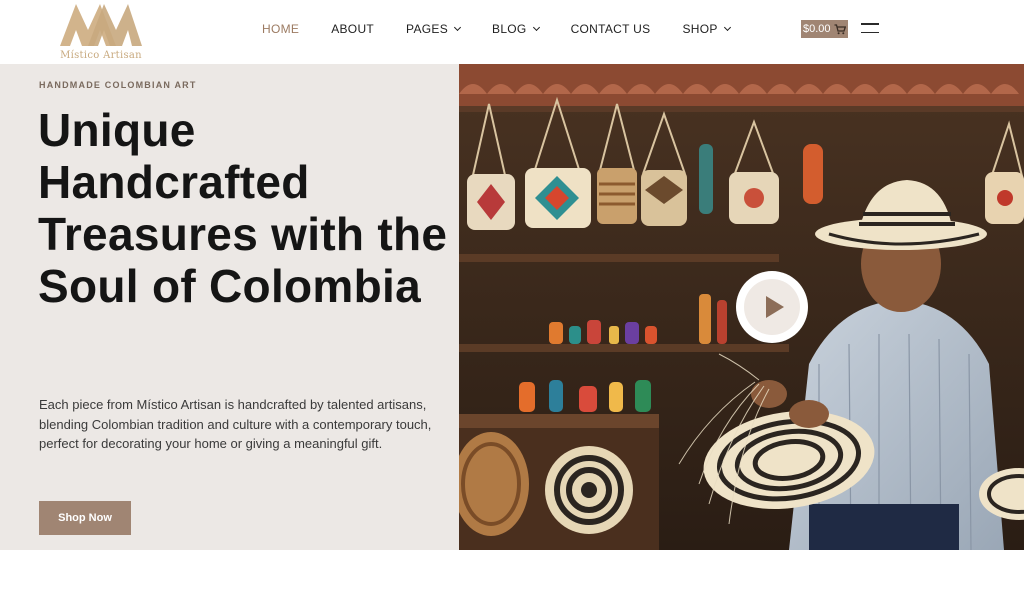 The height and width of the screenshot is (597, 1024). Describe the element at coordinates (101, 55) in the screenshot. I see `brand-name: Místico Artisan` at that location.